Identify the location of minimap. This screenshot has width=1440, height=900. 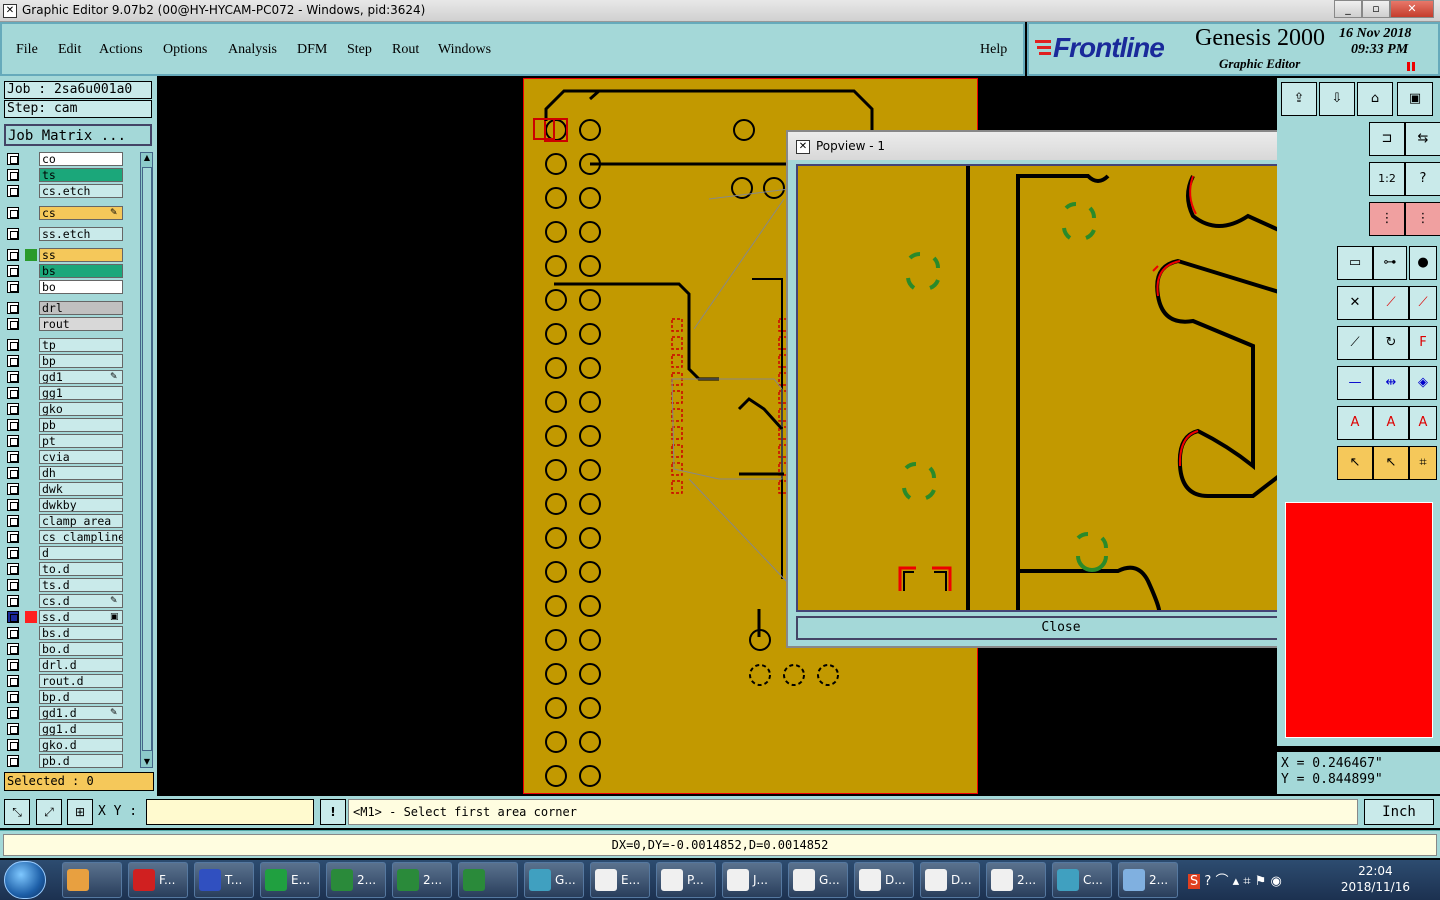
(1358, 621).